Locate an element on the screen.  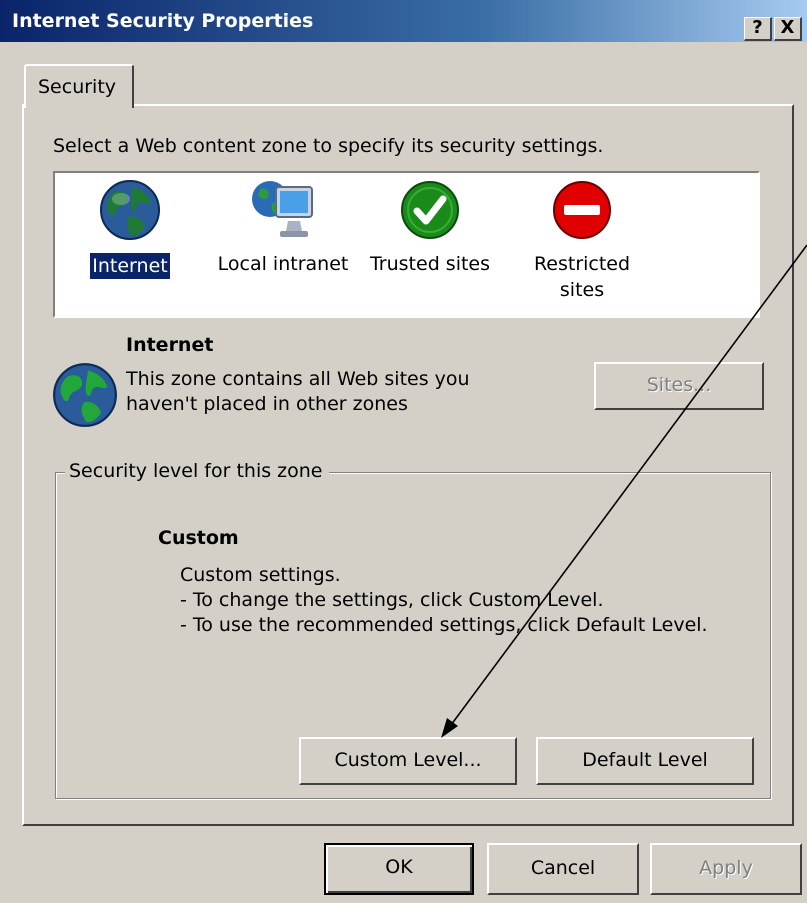
close-button: X is located at coordinates (788, 29).